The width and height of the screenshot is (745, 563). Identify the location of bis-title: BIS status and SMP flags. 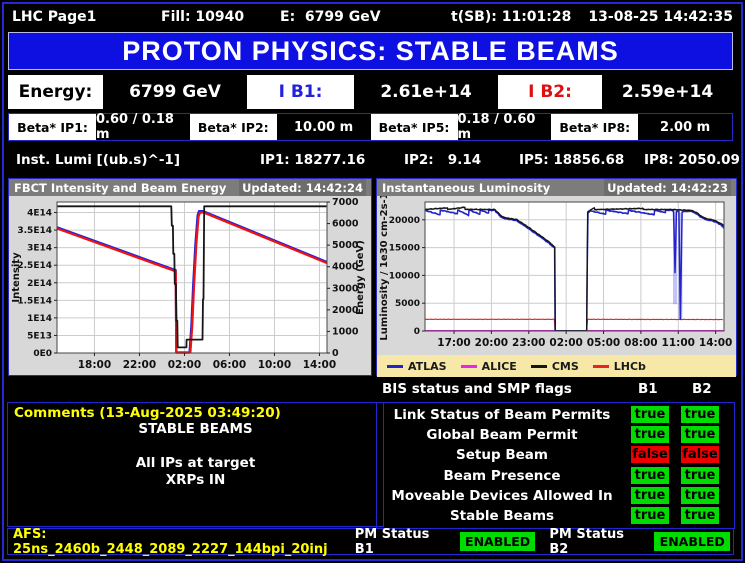
(477, 389).